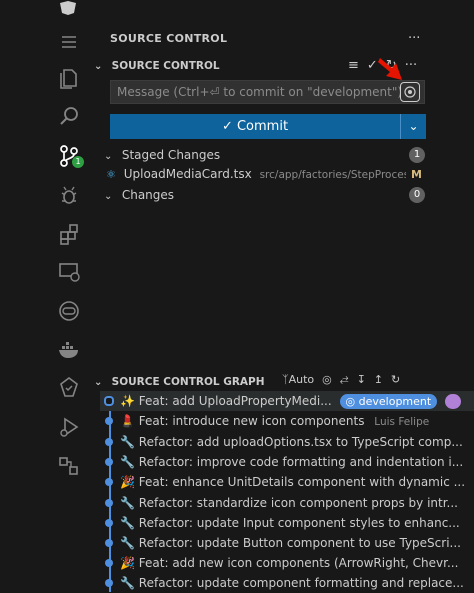  I want to click on staged-changes-label: Staged Changes, so click(171, 155).